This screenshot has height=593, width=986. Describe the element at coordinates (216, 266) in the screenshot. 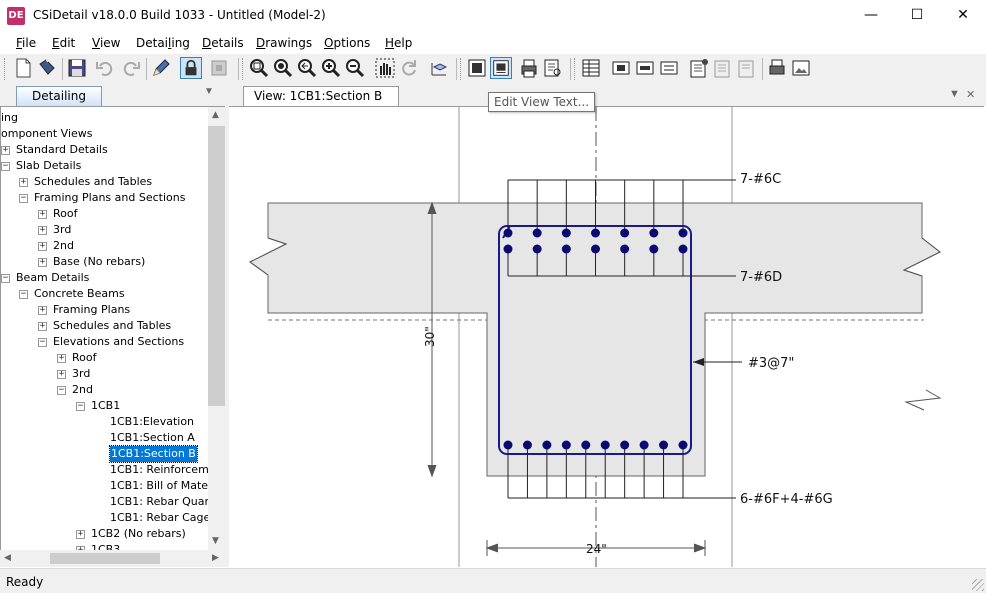

I see `tree-vertical-scroll-thumb` at that location.